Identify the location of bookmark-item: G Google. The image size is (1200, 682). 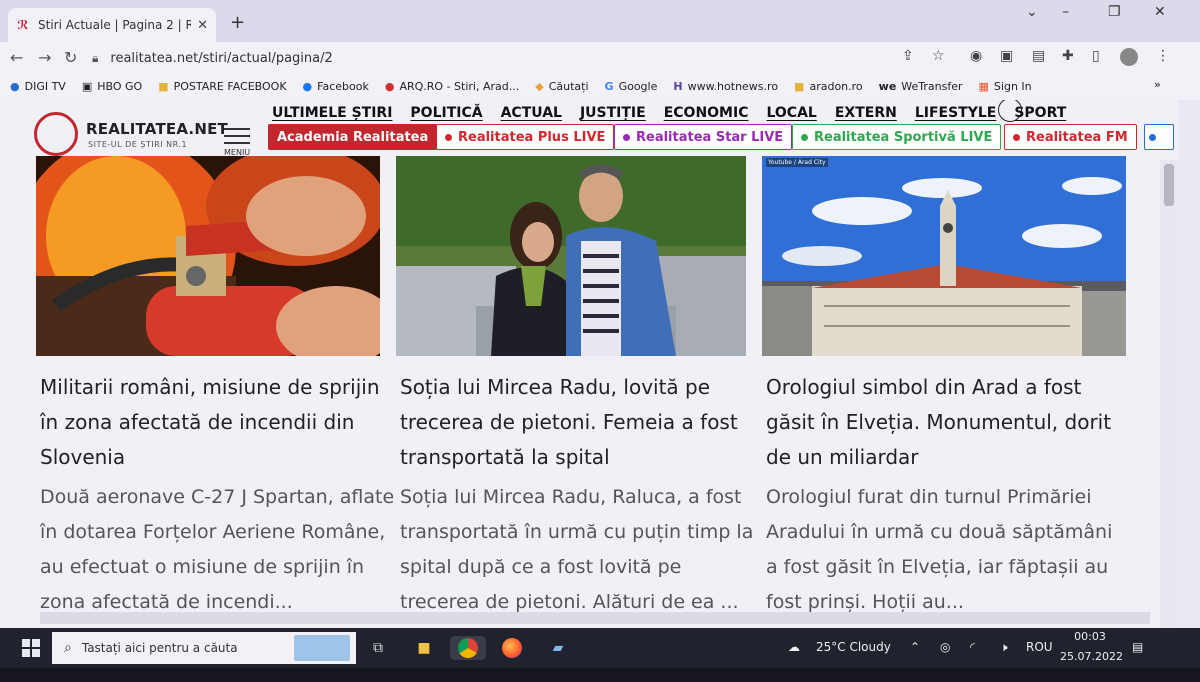
(631, 86).